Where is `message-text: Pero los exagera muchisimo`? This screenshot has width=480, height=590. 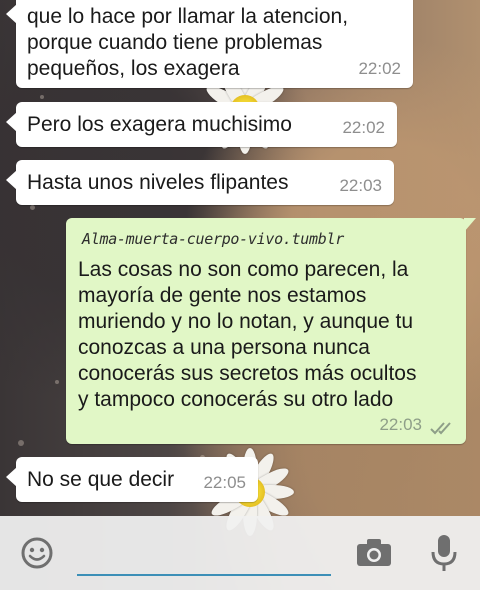 message-text: Pero los exagera muchisimo is located at coordinates (159, 124).